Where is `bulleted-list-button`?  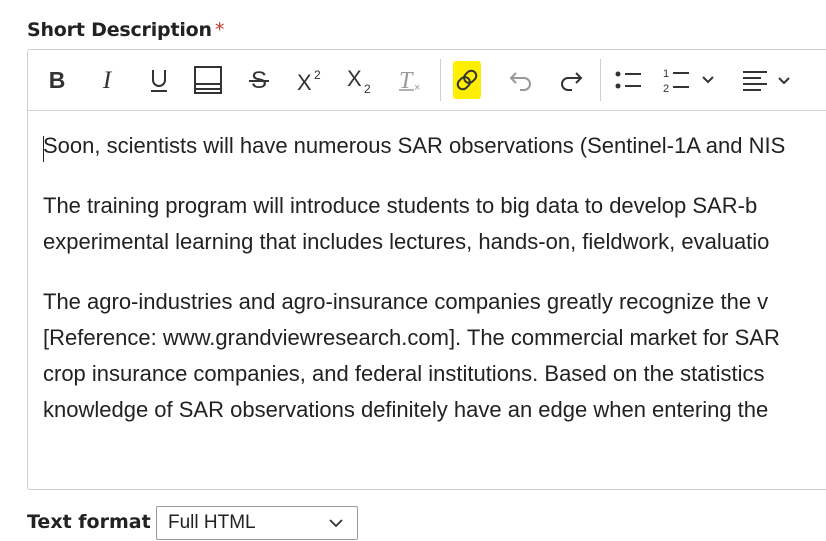
bulleted-list-button is located at coordinates (628, 80).